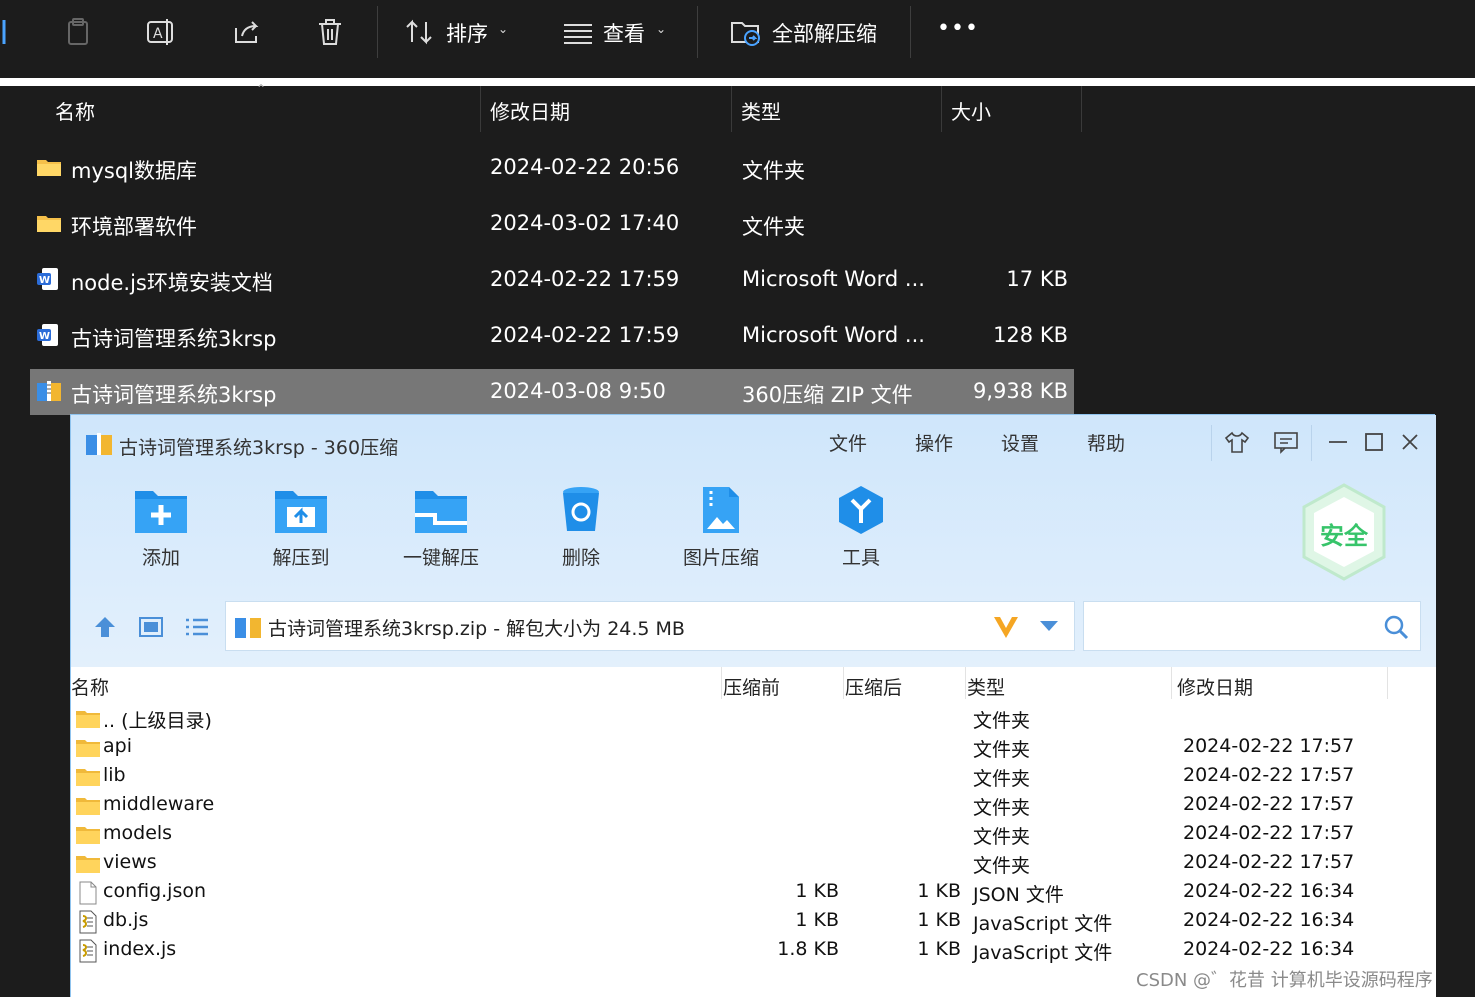 Image resolution: width=1475 pixels, height=997 pixels. What do you see at coordinates (420, 32) in the screenshot?
I see `sort-icon` at bounding box center [420, 32].